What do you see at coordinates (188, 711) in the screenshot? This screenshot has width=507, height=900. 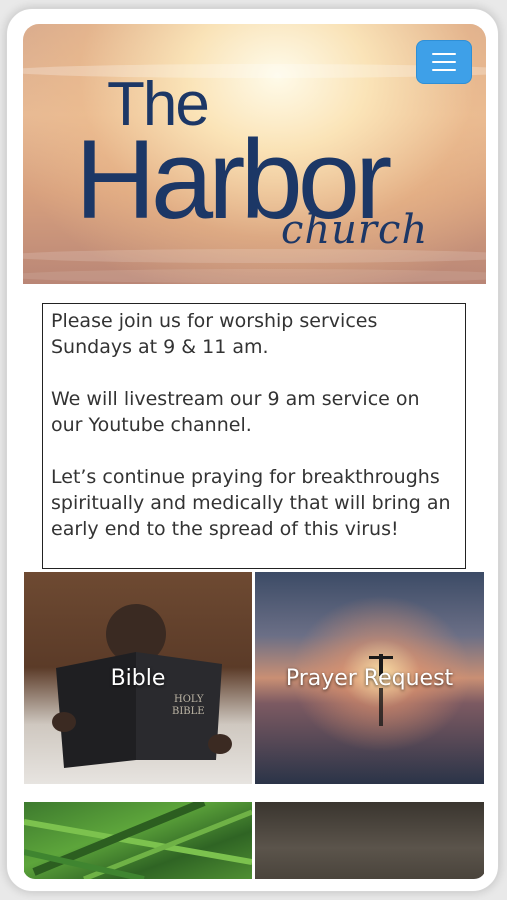 I see `svg-text: BIBLE` at bounding box center [188, 711].